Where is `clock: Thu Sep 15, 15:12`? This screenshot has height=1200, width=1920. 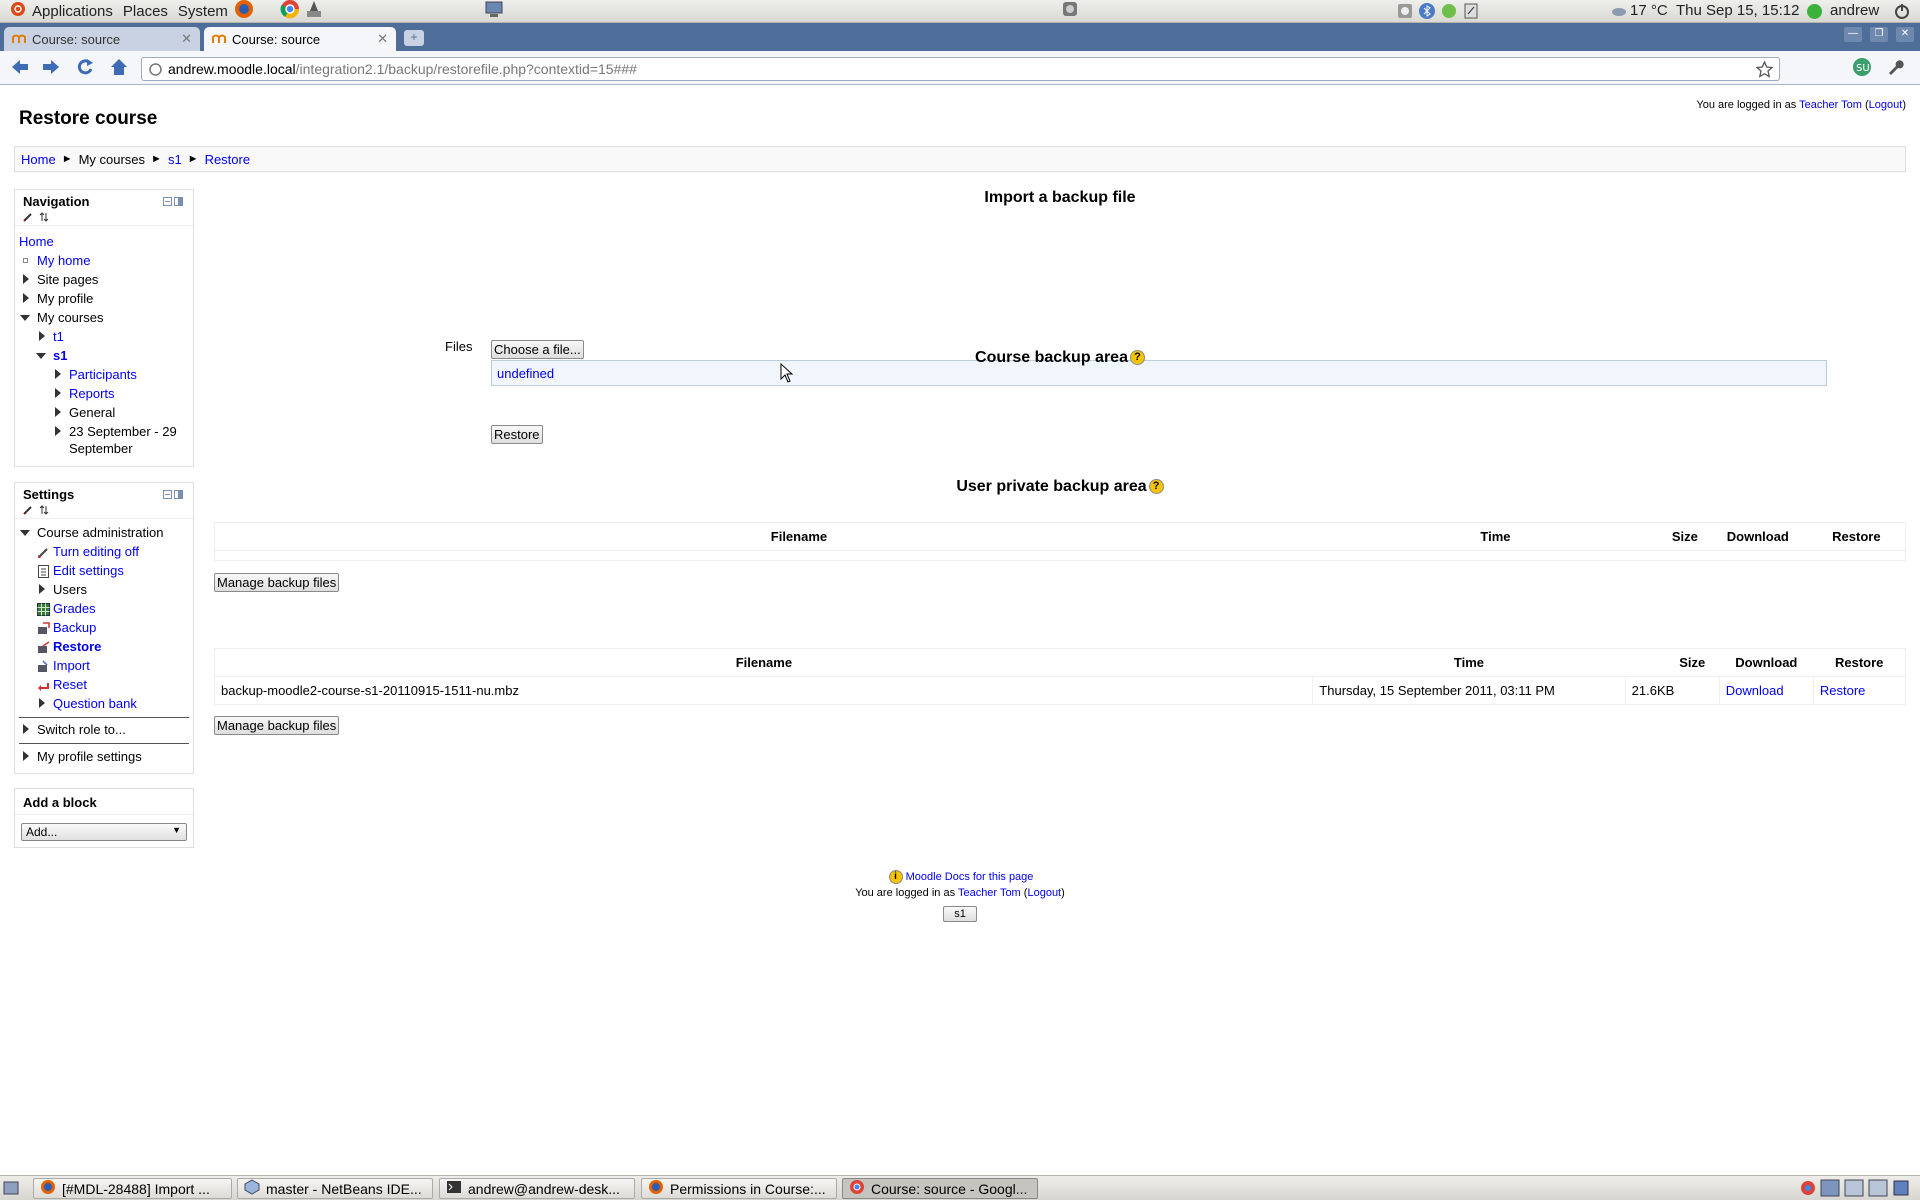 clock: Thu Sep 15, 15:12 is located at coordinates (1737, 10).